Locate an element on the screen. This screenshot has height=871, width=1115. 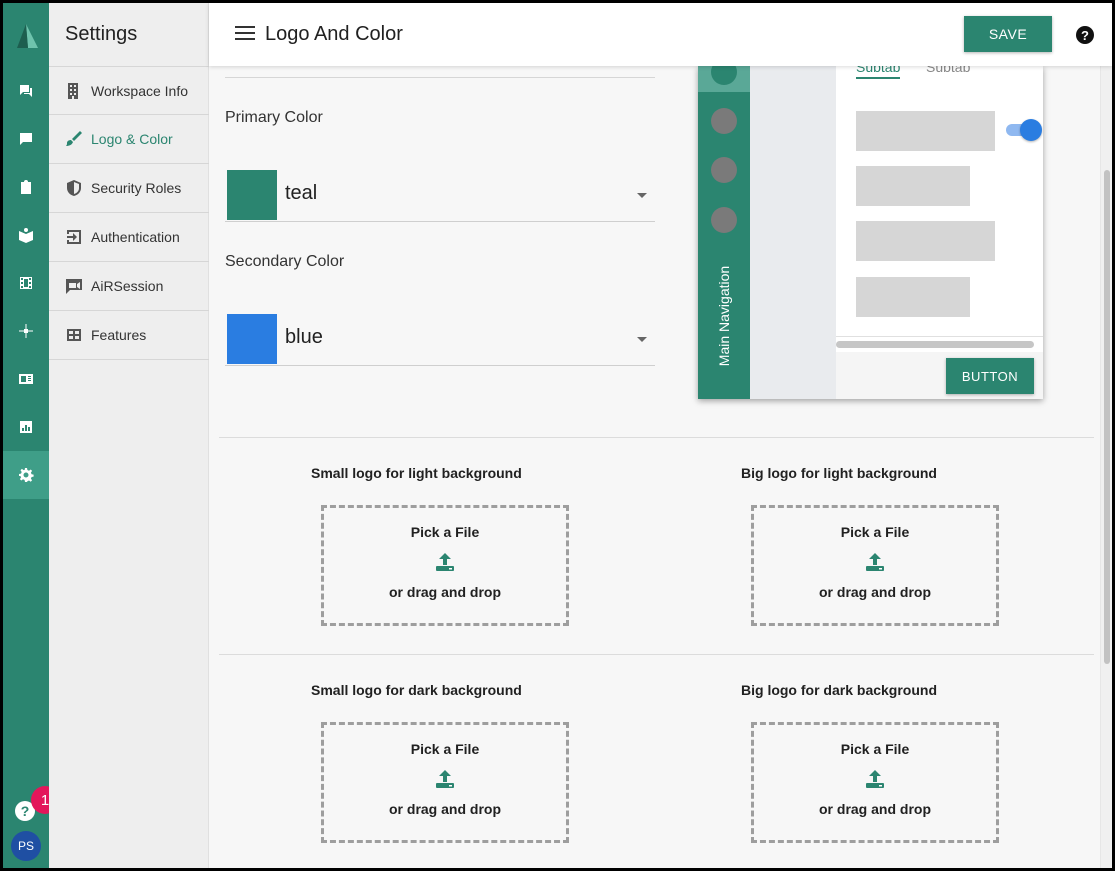
big-logo-dark-label: Big logo for dark background is located at coordinates (839, 690).